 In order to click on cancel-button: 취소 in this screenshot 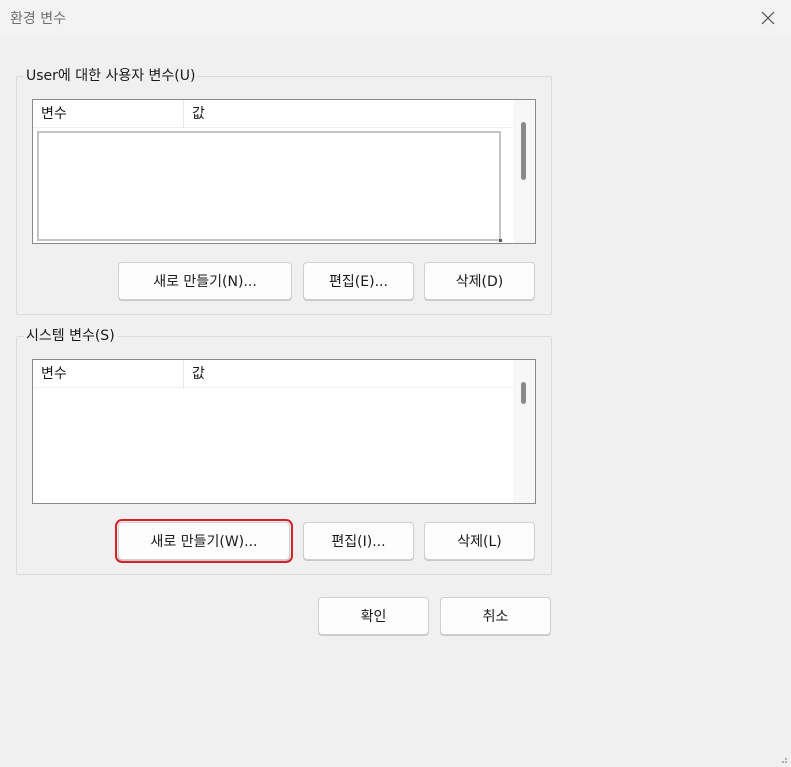, I will do `click(495, 616)`.